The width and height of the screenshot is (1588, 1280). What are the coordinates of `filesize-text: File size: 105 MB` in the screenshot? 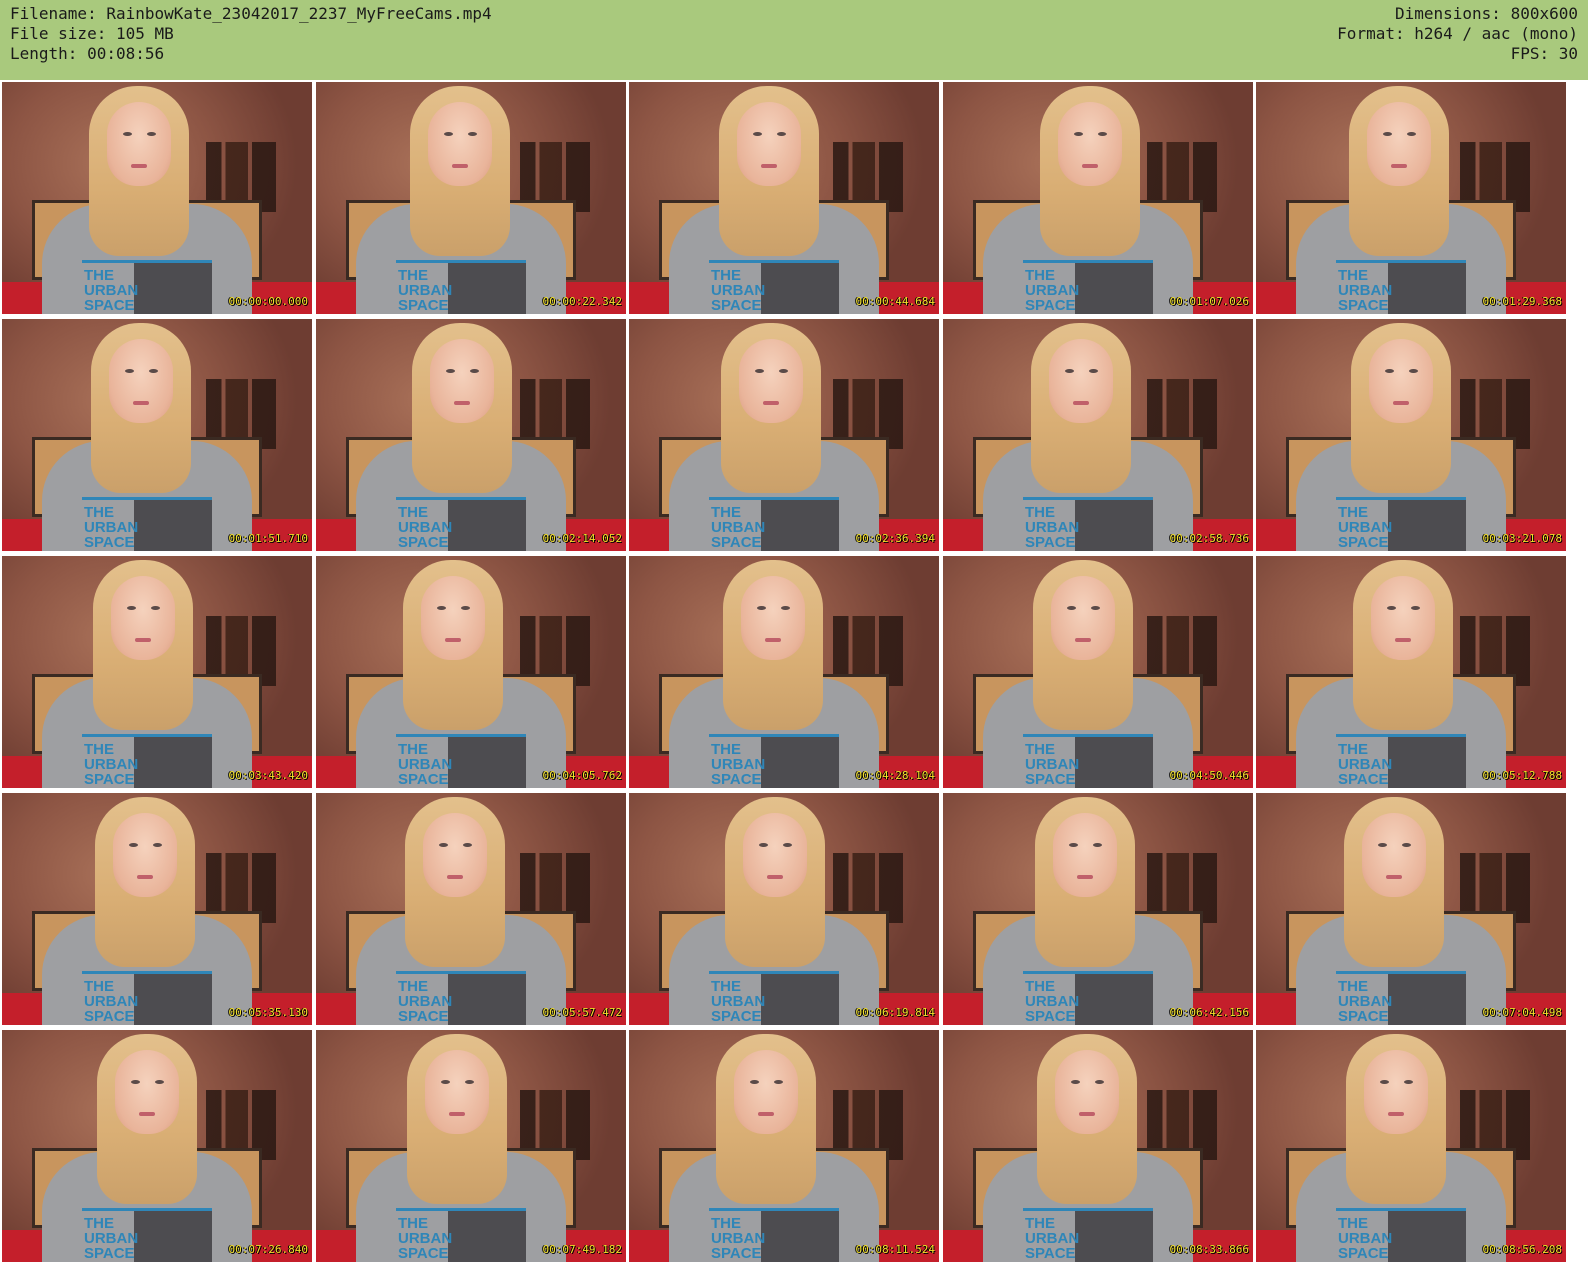 It's located at (92, 33).